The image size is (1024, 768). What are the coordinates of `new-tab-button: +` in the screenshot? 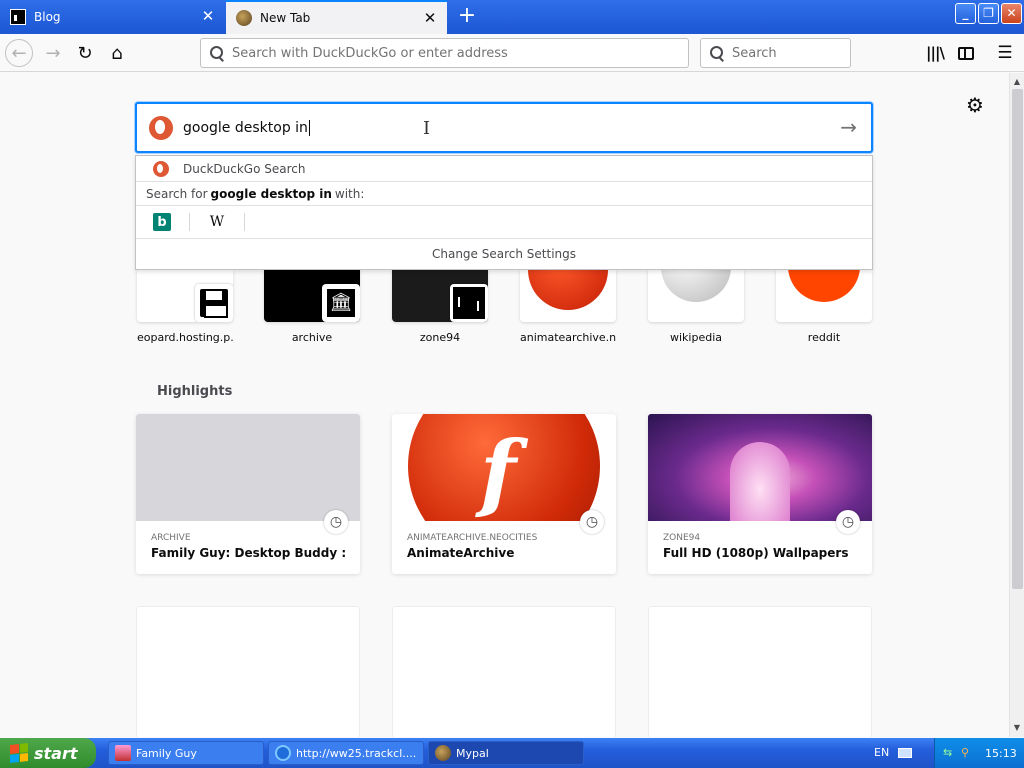 It's located at (467, 16).